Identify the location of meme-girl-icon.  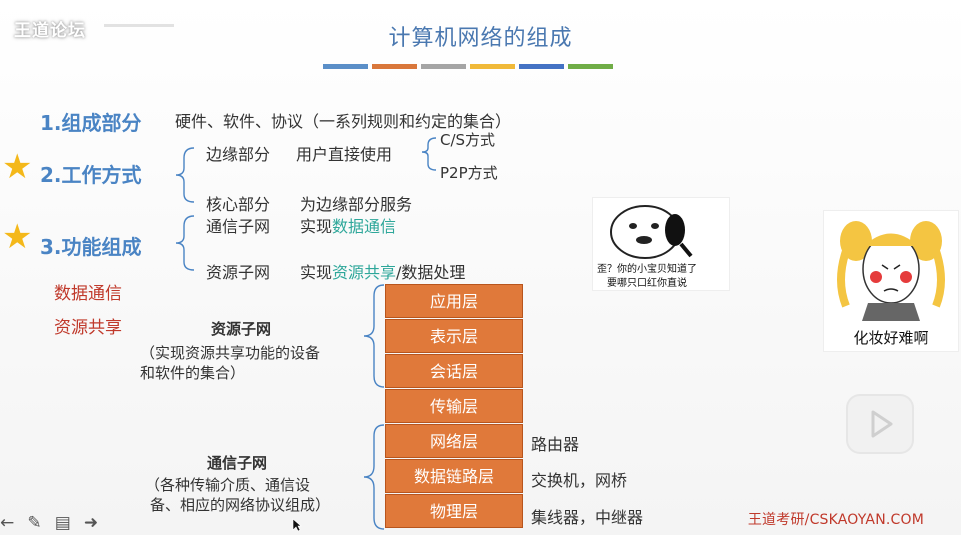
(891, 271).